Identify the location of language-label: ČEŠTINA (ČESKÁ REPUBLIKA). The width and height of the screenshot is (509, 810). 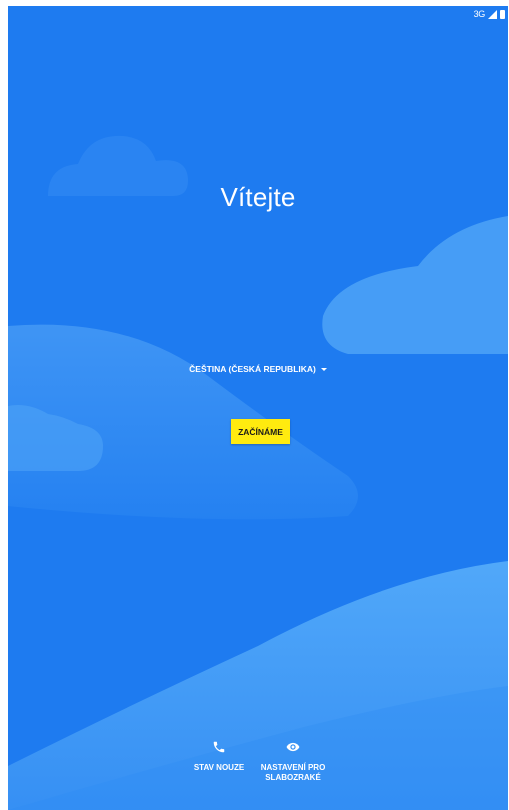
(252, 369).